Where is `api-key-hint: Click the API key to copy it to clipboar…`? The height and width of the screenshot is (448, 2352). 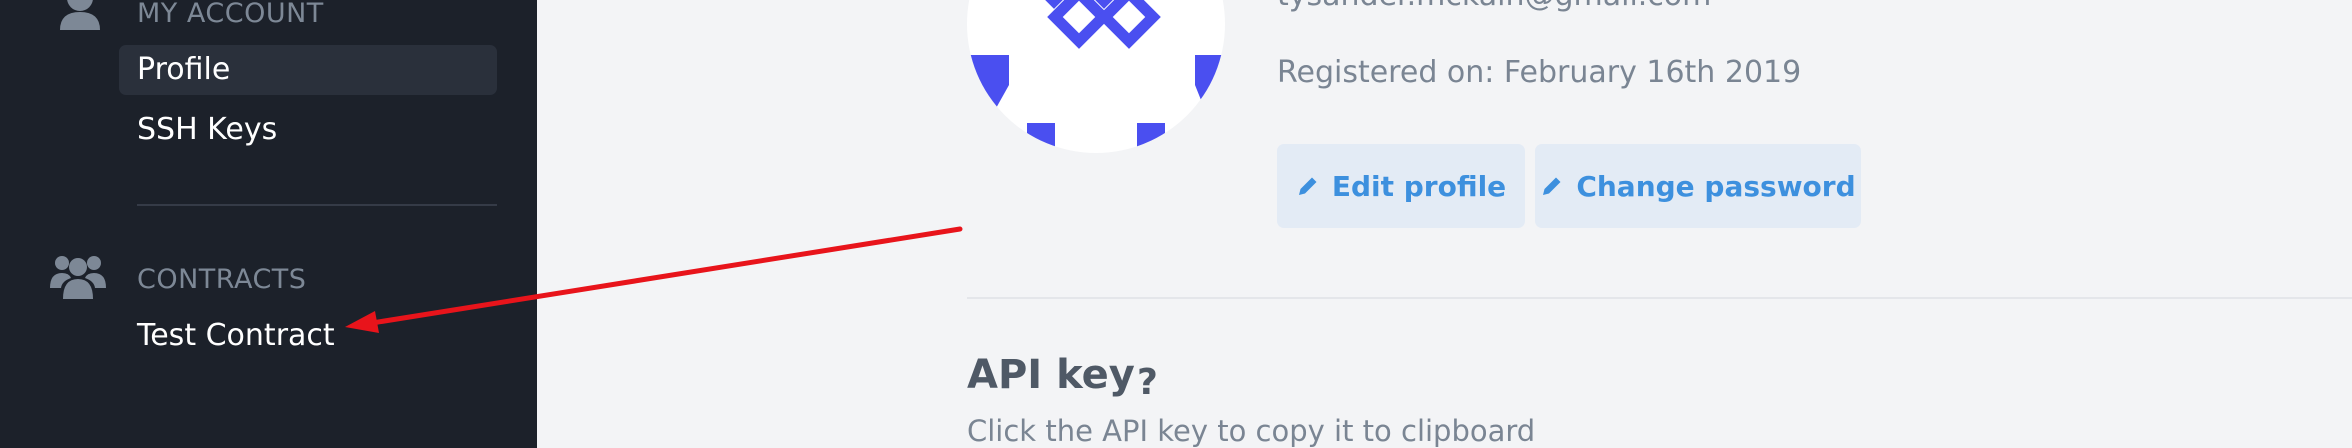
api-key-hint: Click the API key to copy it to clipboar… is located at coordinates (1251, 431).